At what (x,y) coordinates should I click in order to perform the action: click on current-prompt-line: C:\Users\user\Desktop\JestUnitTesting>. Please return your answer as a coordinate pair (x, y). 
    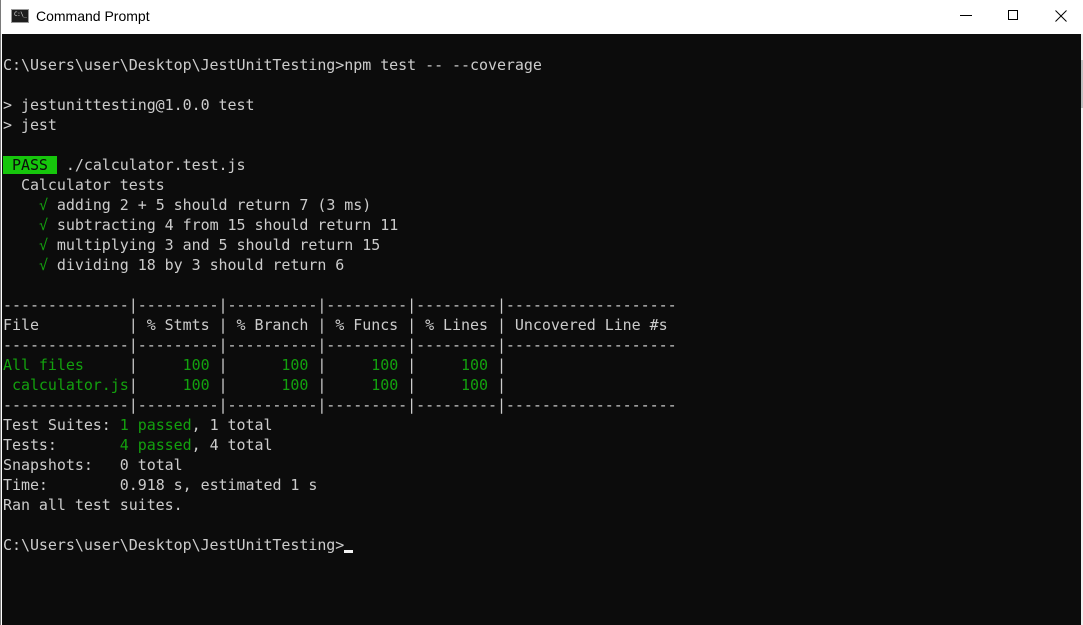
    Looking at the image, I should click on (178, 545).